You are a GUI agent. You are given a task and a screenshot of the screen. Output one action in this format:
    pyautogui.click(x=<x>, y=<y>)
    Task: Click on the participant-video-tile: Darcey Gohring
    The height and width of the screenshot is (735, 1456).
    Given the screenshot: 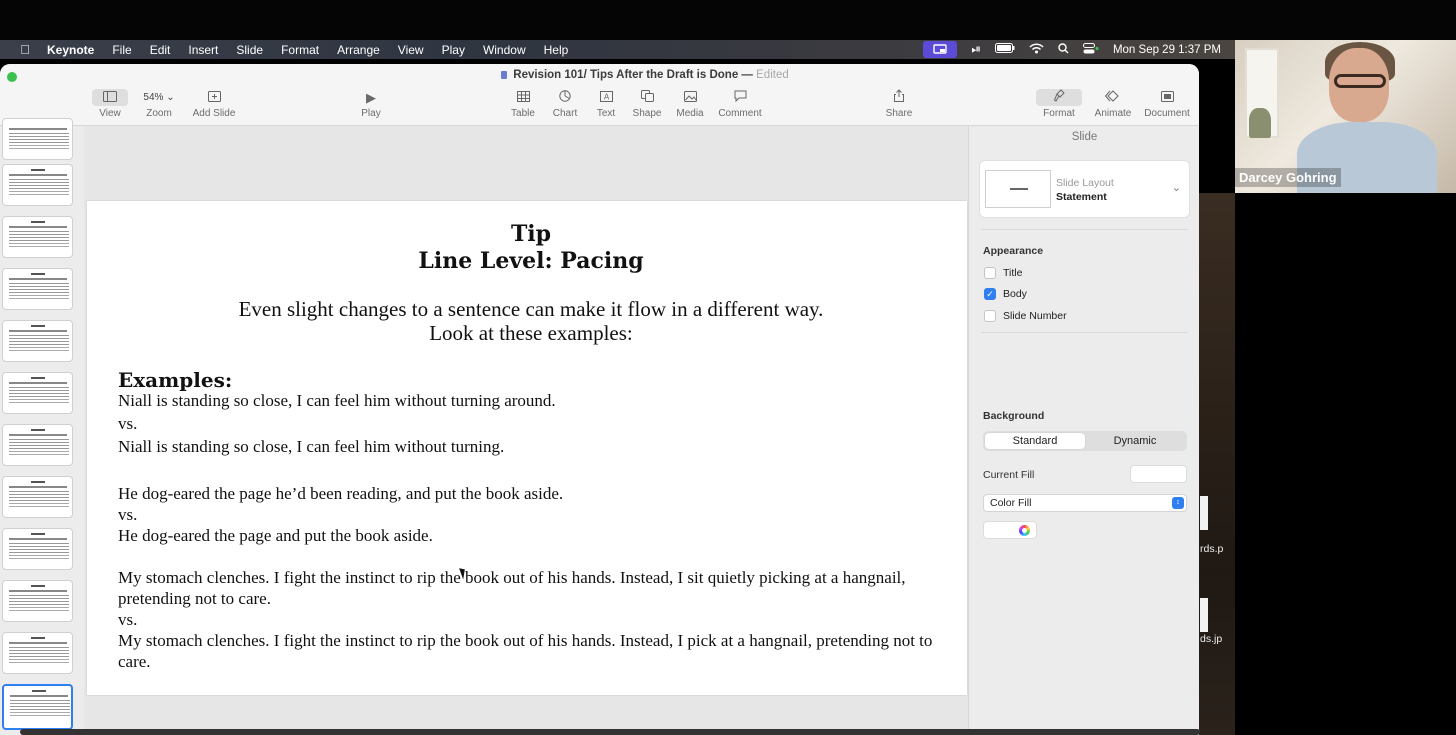 What is the action you would take?
    pyautogui.click(x=1345, y=116)
    